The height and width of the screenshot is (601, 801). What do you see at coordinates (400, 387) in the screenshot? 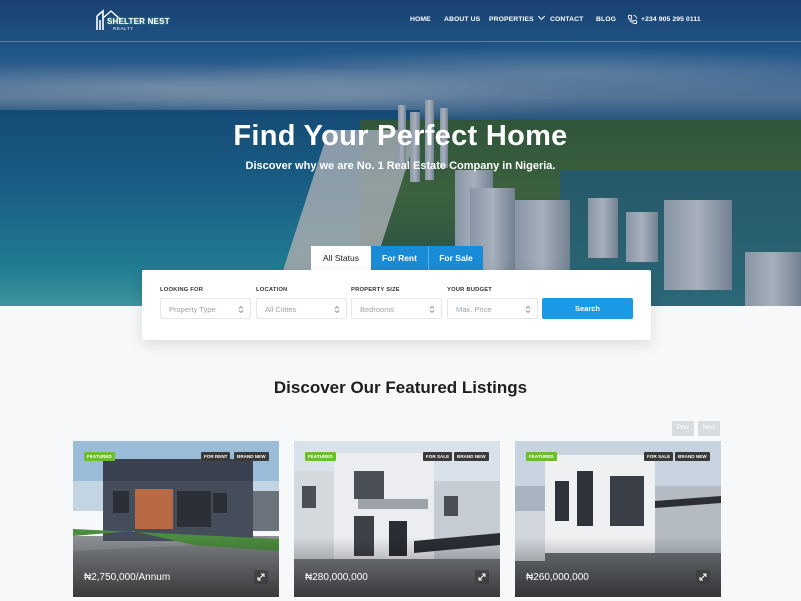
I see `featured-section-title: Discover Our Featured Listings` at bounding box center [400, 387].